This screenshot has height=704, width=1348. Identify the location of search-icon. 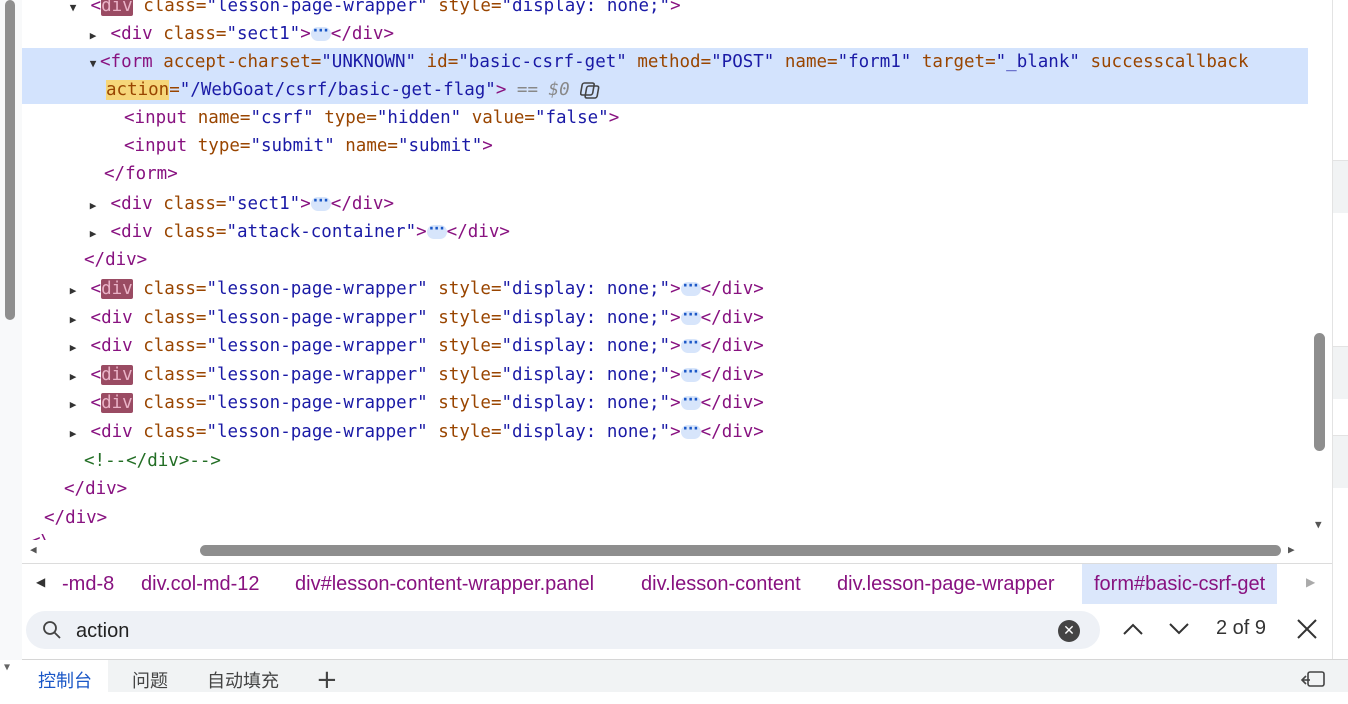
(52, 630).